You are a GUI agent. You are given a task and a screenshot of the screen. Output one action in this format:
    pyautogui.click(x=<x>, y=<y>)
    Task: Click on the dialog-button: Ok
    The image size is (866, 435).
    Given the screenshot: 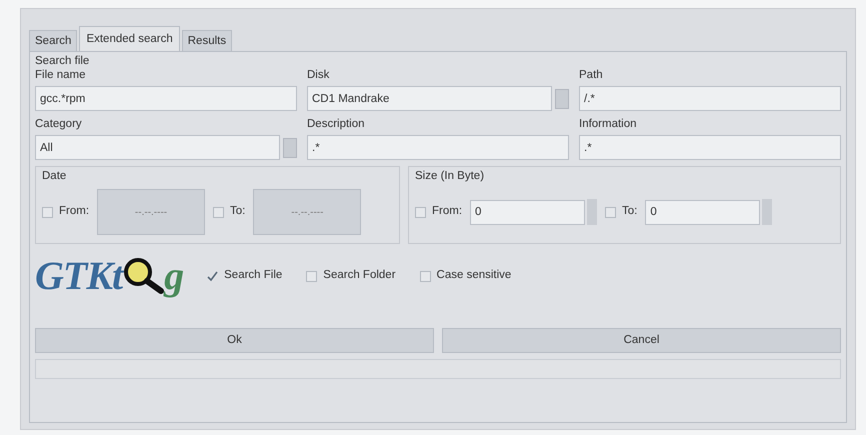 What is the action you would take?
    pyautogui.click(x=234, y=340)
    